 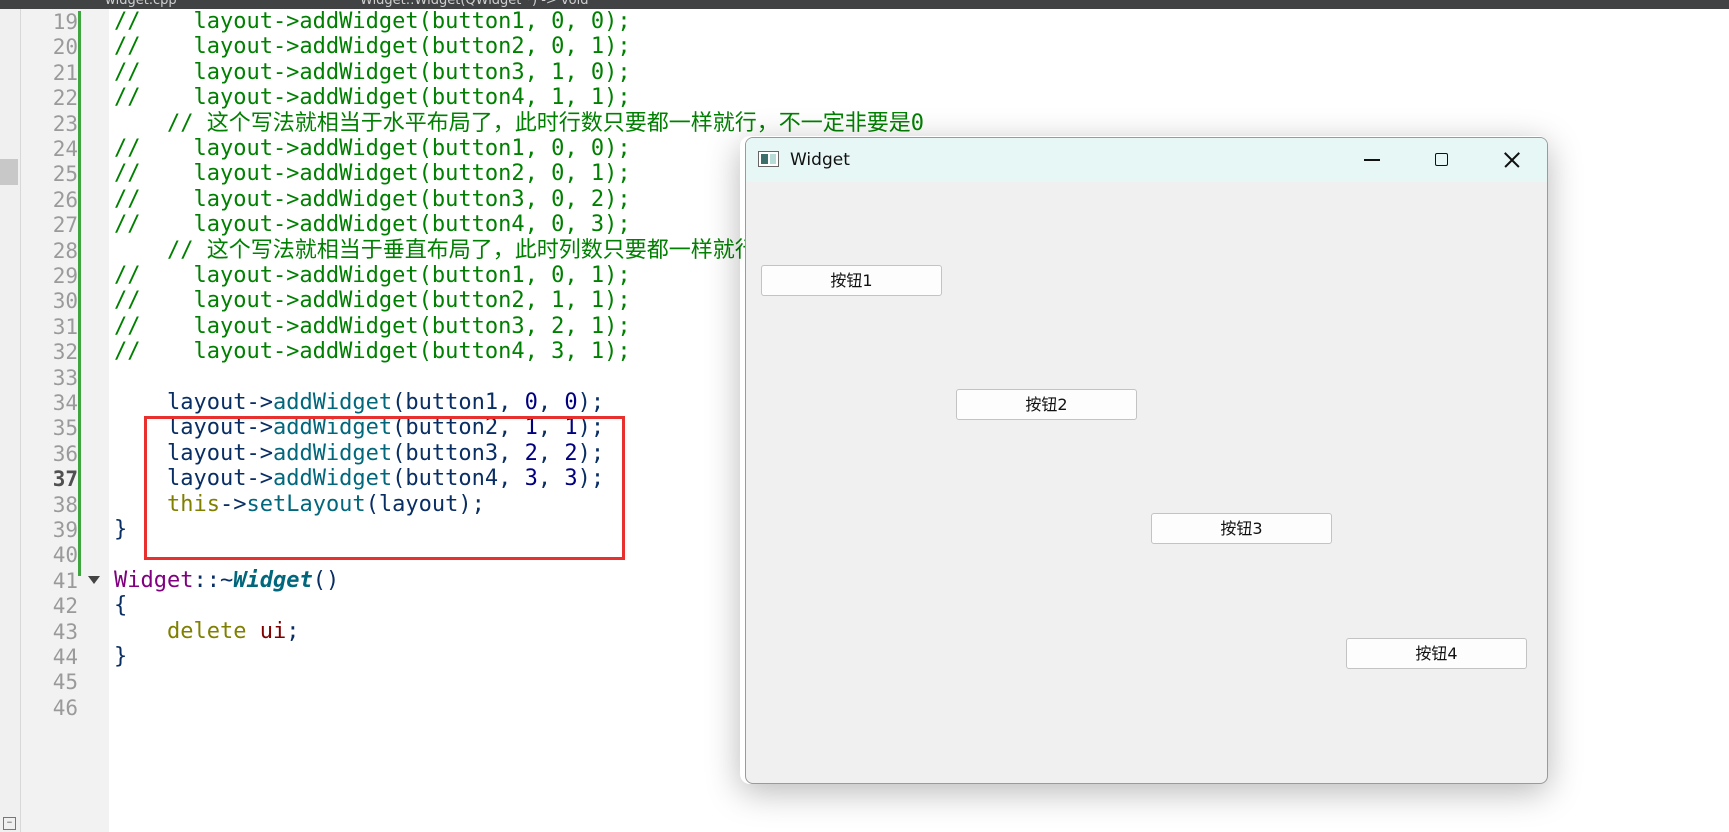 What do you see at coordinates (65, 403) in the screenshot?
I see `line-number: 34` at bounding box center [65, 403].